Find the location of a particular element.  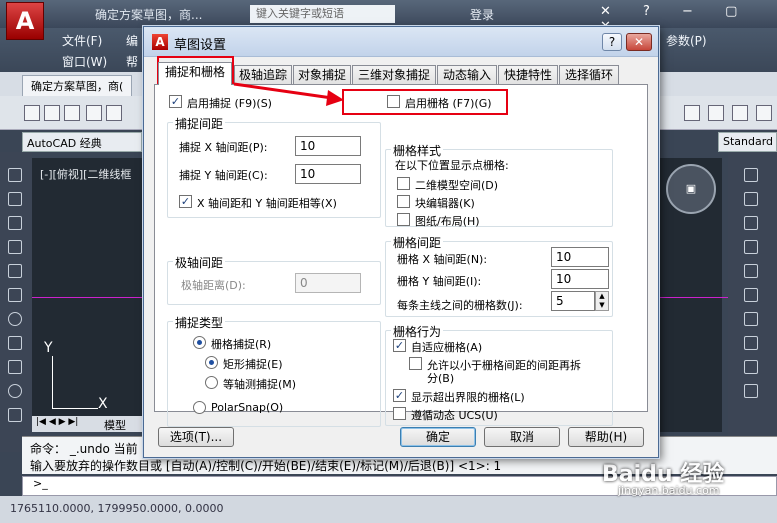

polar-spacing-title: 极轴间距 is located at coordinates (199, 262).